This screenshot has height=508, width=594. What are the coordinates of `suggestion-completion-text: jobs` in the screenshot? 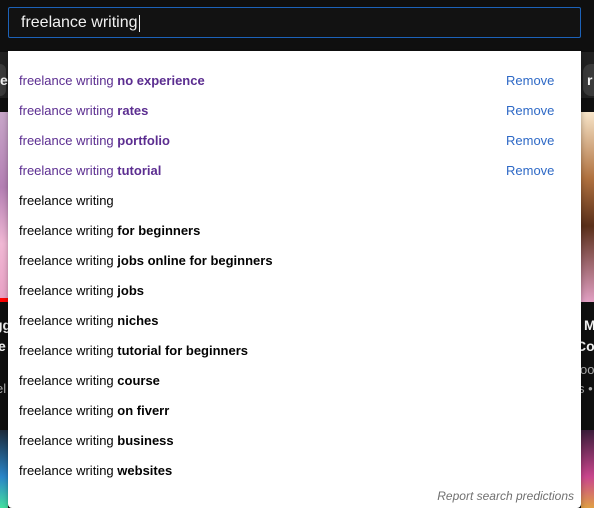 It's located at (131, 290).